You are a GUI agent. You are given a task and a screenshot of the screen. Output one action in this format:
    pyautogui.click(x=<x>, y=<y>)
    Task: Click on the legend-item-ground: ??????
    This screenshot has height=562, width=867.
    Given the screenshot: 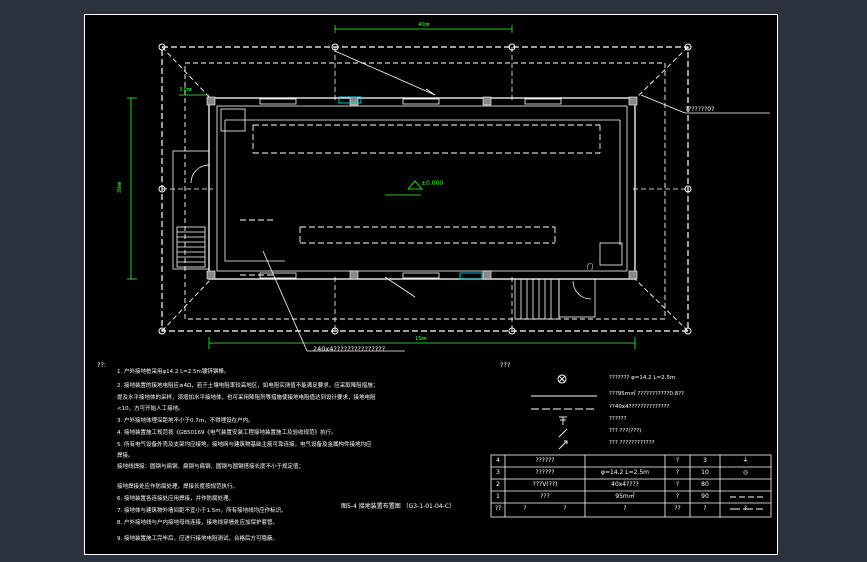 What is the action you would take?
    pyautogui.click(x=618, y=419)
    